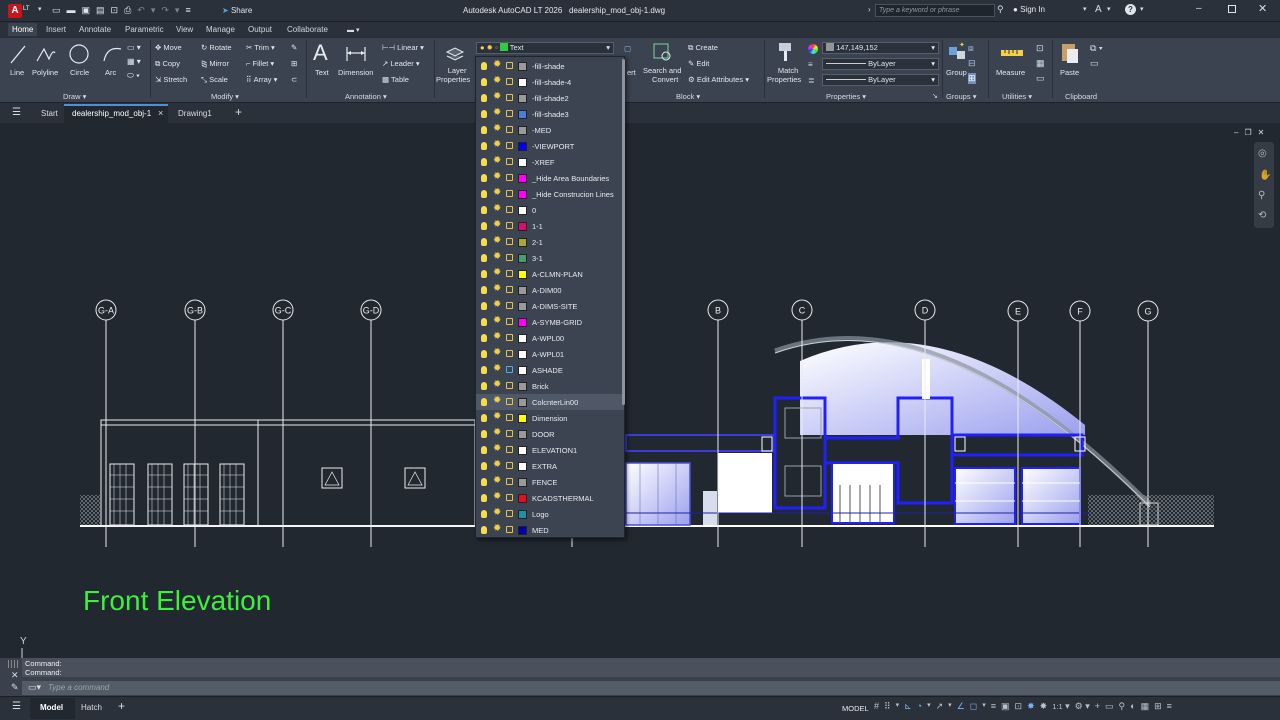  Describe the element at coordinates (545, 48) in the screenshot. I see `current-layer-dropdown: ● ✹ ▫ Text ▾` at that location.